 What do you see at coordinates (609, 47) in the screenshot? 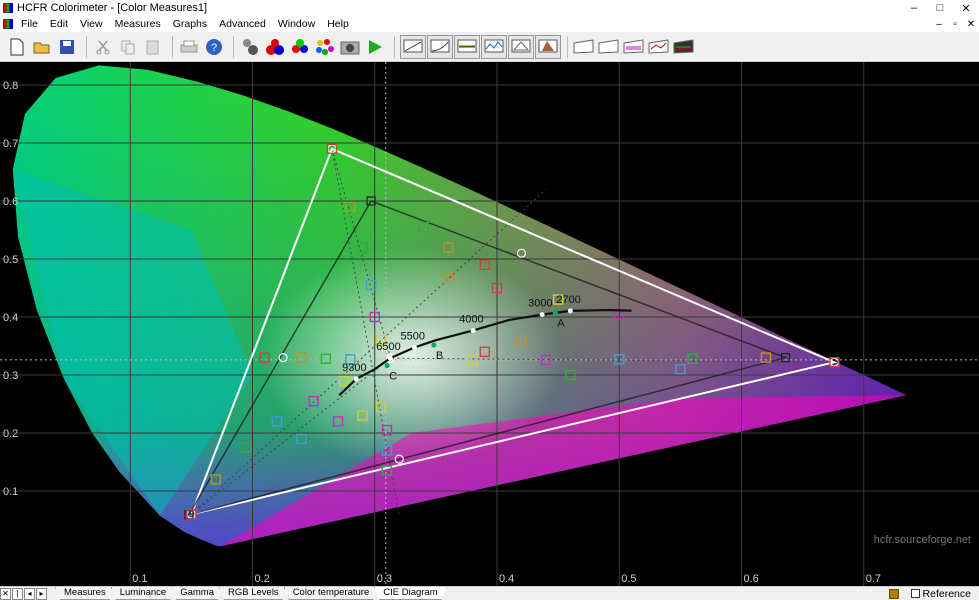
I see `graph-view-2-icon` at bounding box center [609, 47].